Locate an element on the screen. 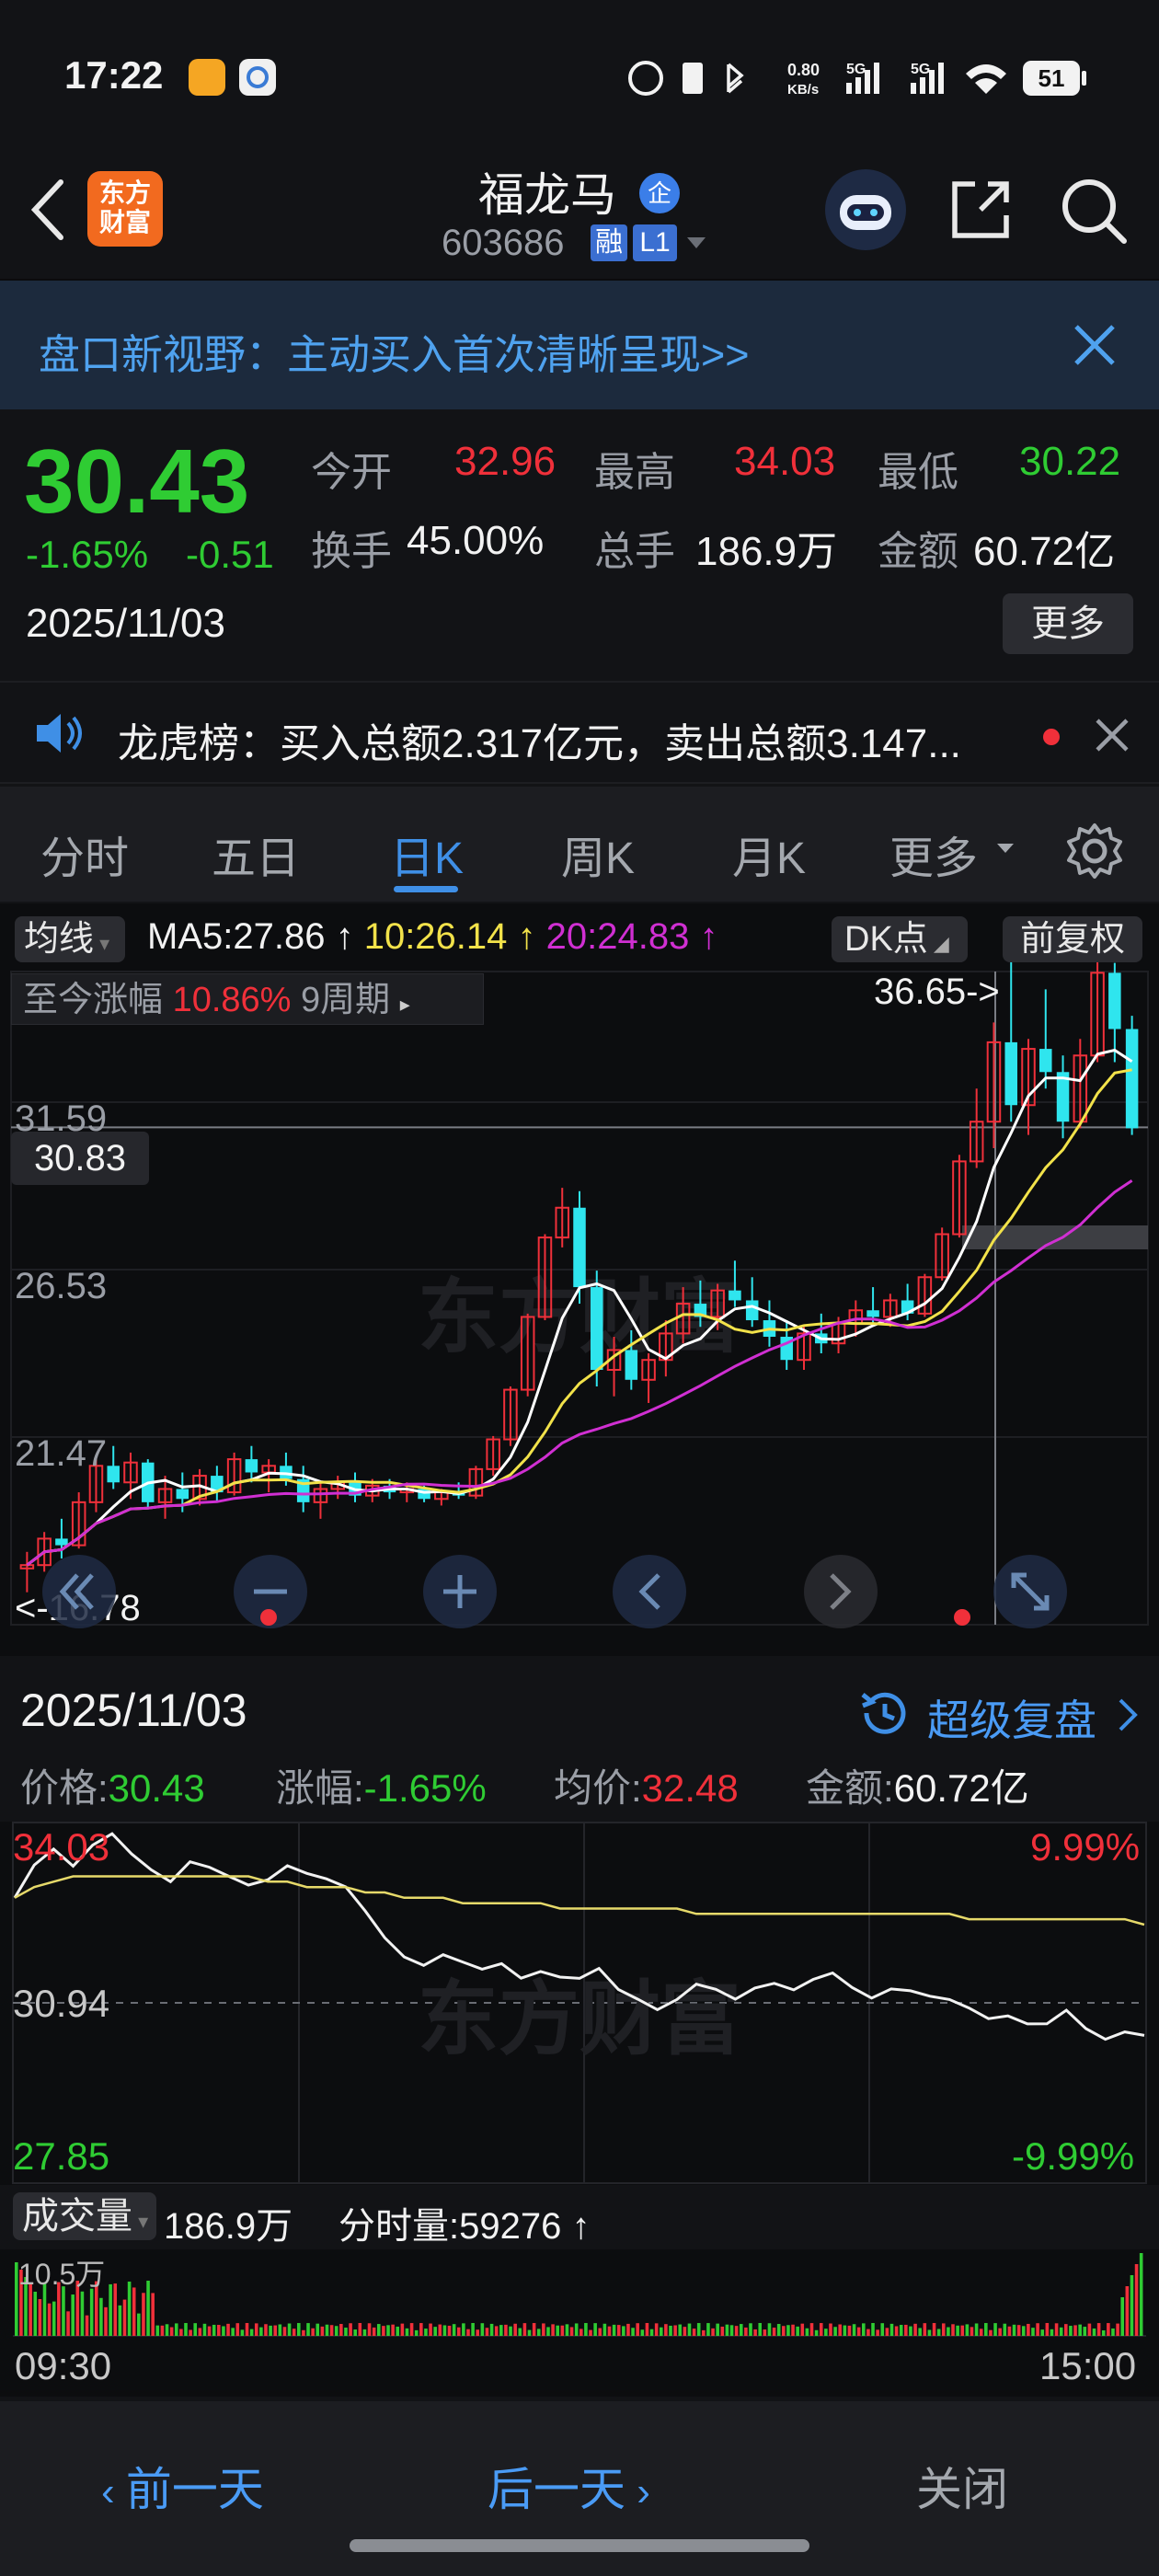  robot-assistant-icon is located at coordinates (865, 209).